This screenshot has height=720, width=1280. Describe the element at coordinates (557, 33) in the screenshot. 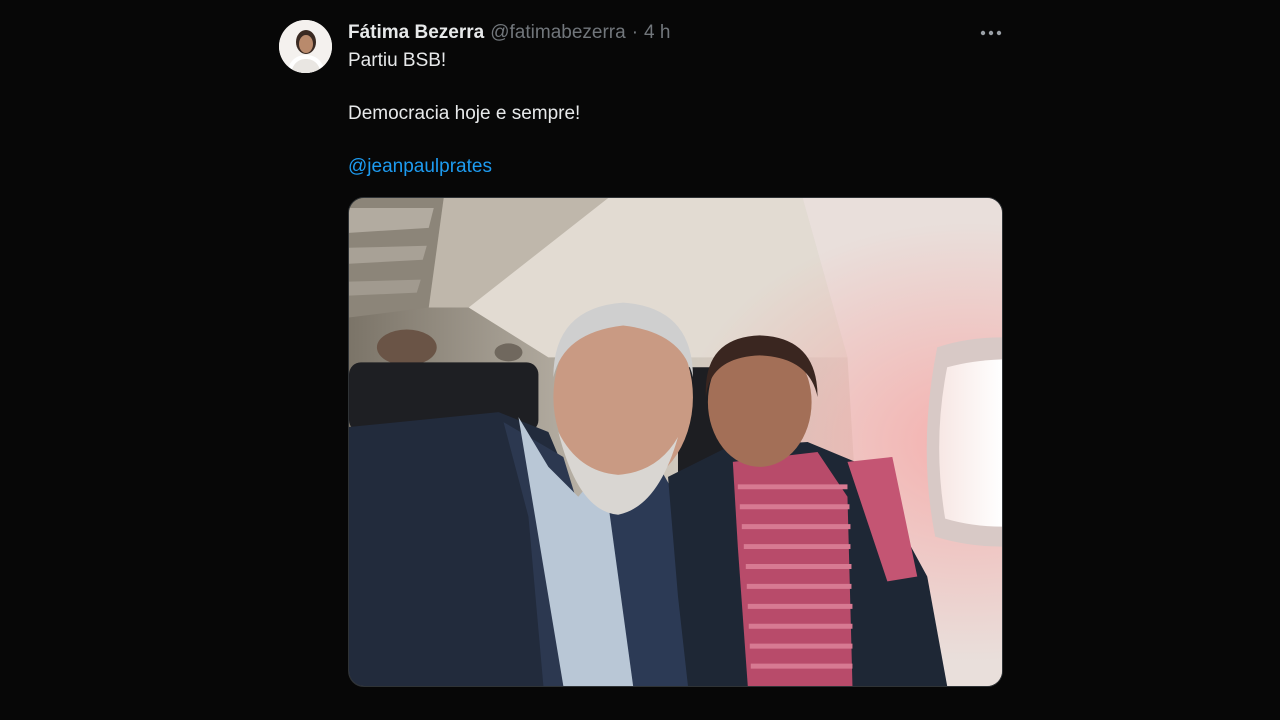

I see `author-handle: @fatimabezerra` at that location.